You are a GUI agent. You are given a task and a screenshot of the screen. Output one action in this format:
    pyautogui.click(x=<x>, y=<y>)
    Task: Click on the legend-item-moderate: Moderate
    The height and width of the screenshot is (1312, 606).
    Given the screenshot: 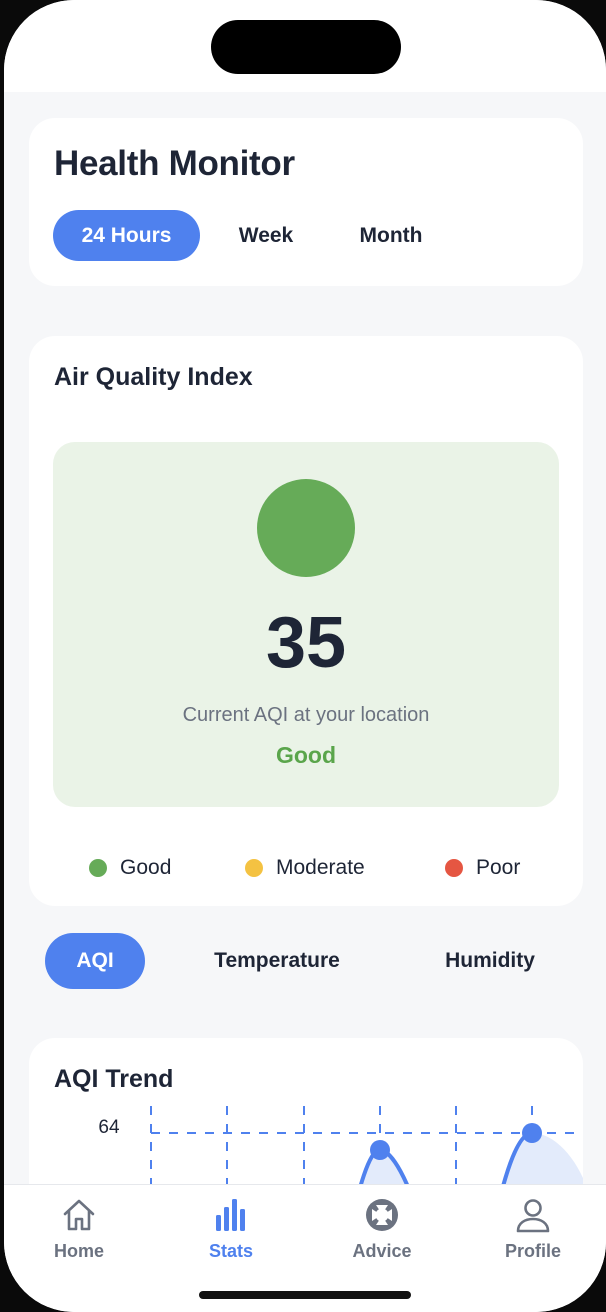 What is the action you would take?
    pyautogui.click(x=305, y=868)
    